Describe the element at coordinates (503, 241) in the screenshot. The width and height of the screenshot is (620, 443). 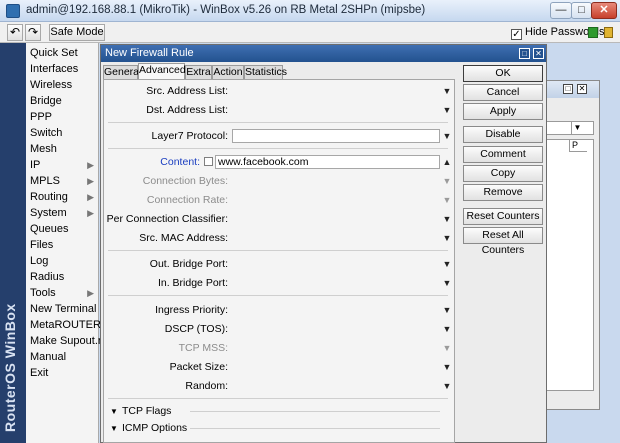
I see `reset-all-counters-button: Reset All Counters` at that location.